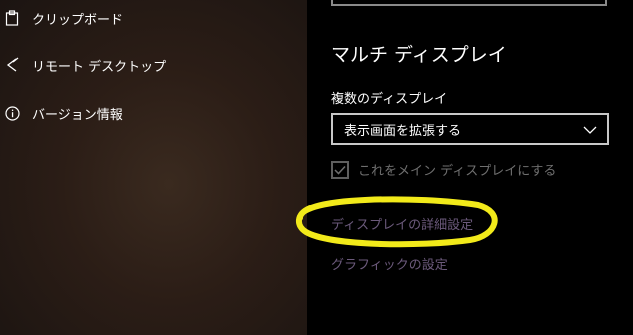 Image resolution: width=633 pixels, height=335 pixels. Describe the element at coordinates (153, 18) in the screenshot. I see `sidebar-item-clipboard: クリップボード` at that location.